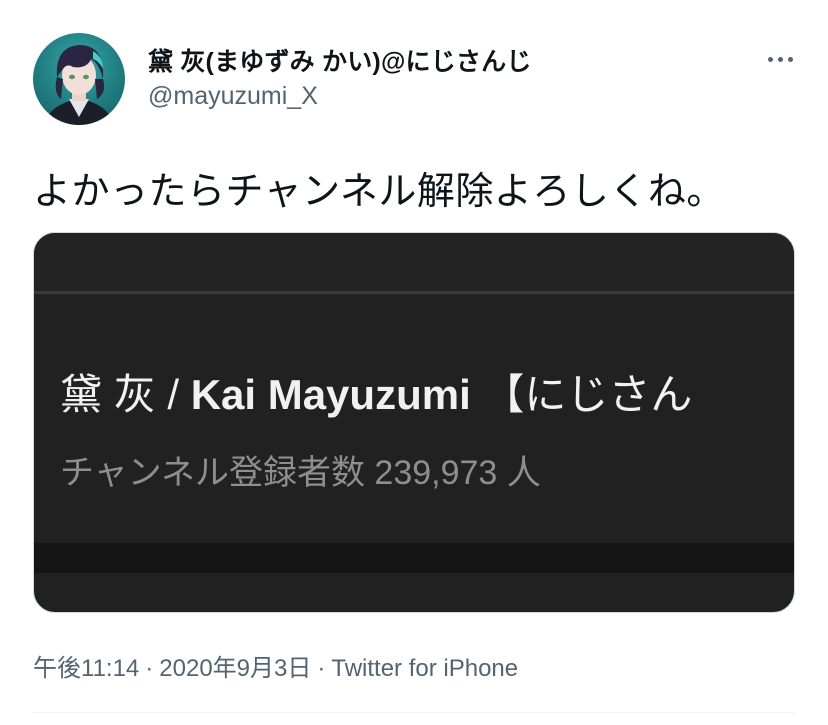 This screenshot has width=828, height=725. I want to click on divider, so click(414, 712).